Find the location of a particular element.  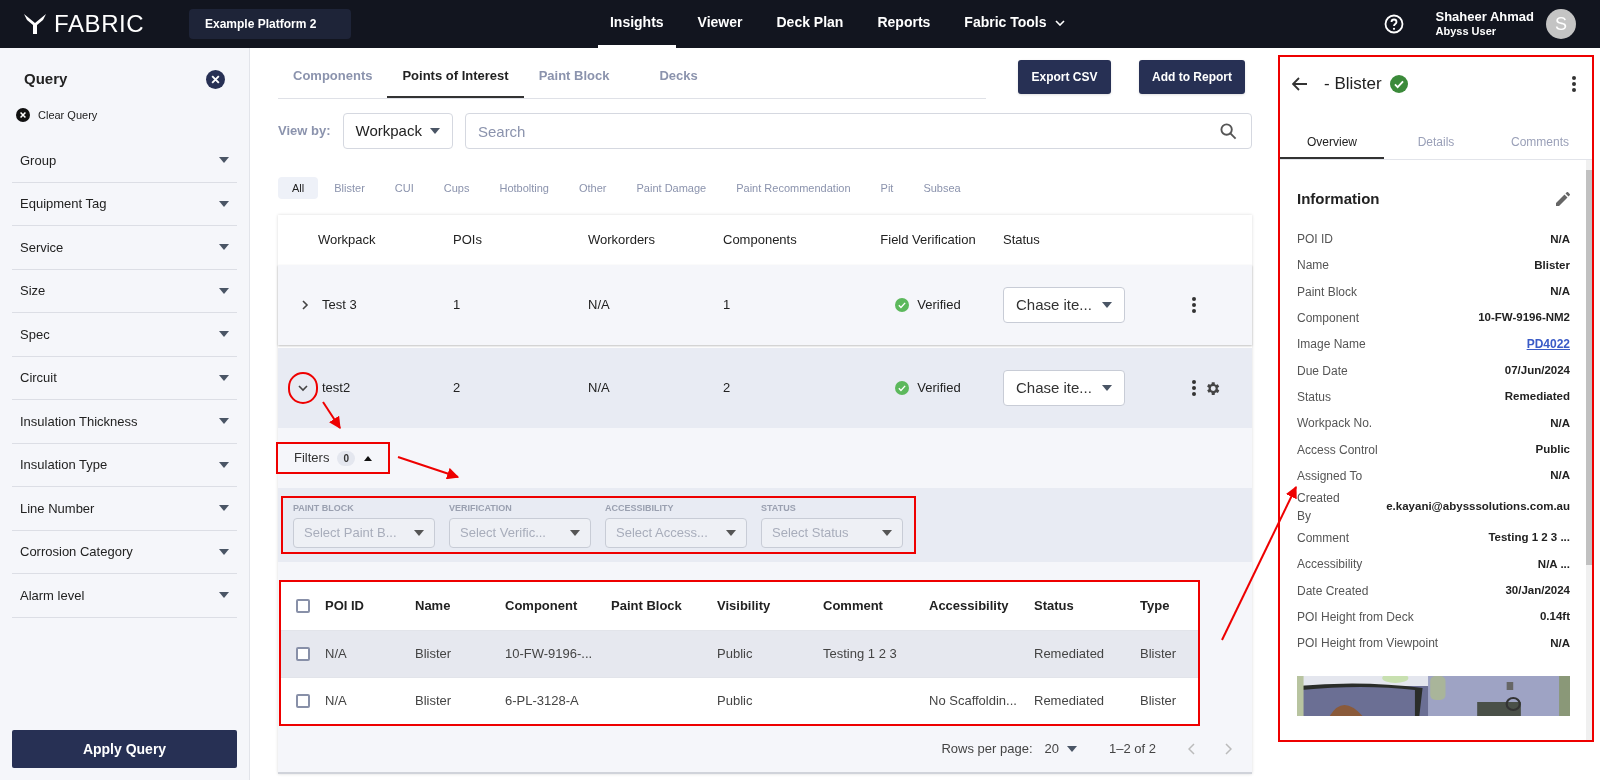

query-filter-dropdown: Alarm level is located at coordinates (124, 596).